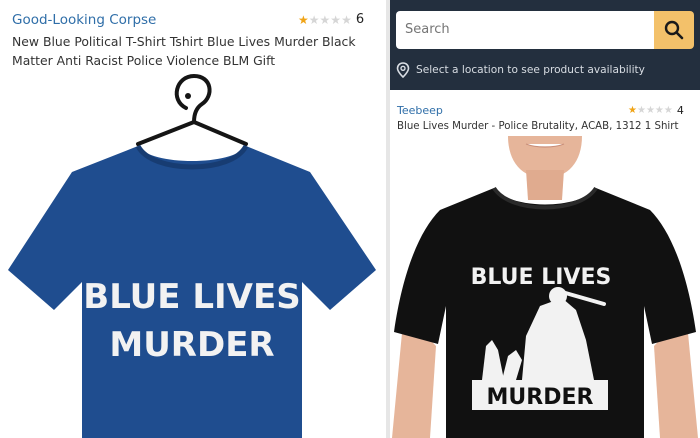 The height and width of the screenshot is (438, 700). What do you see at coordinates (540, 397) in the screenshot?
I see `right-shirt-print-line2: MURDER` at bounding box center [540, 397].